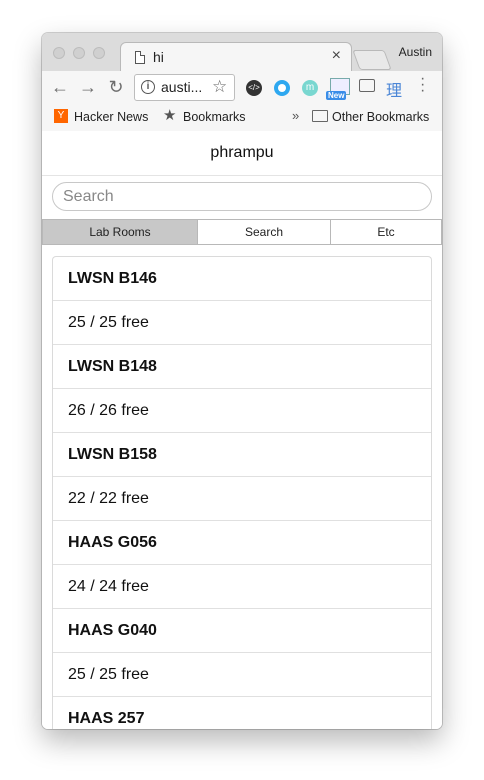 The height and width of the screenshot is (780, 484). I want to click on profile-name: Austin, so click(415, 52).